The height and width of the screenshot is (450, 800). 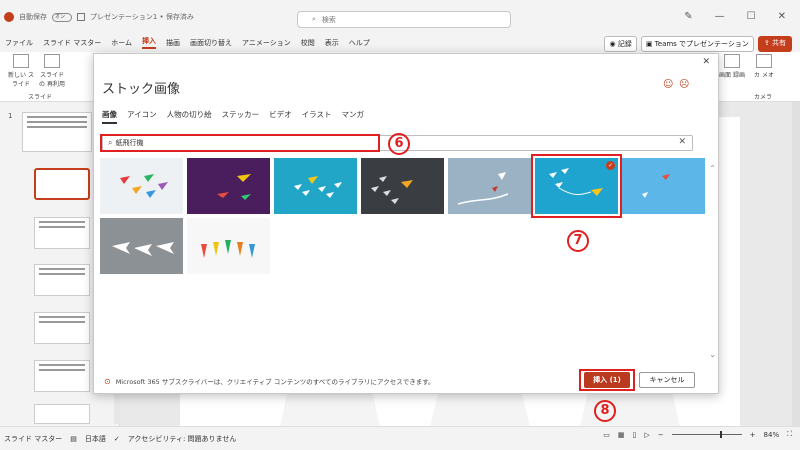 I want to click on image-result-selected: ✓, so click(x=576, y=186).